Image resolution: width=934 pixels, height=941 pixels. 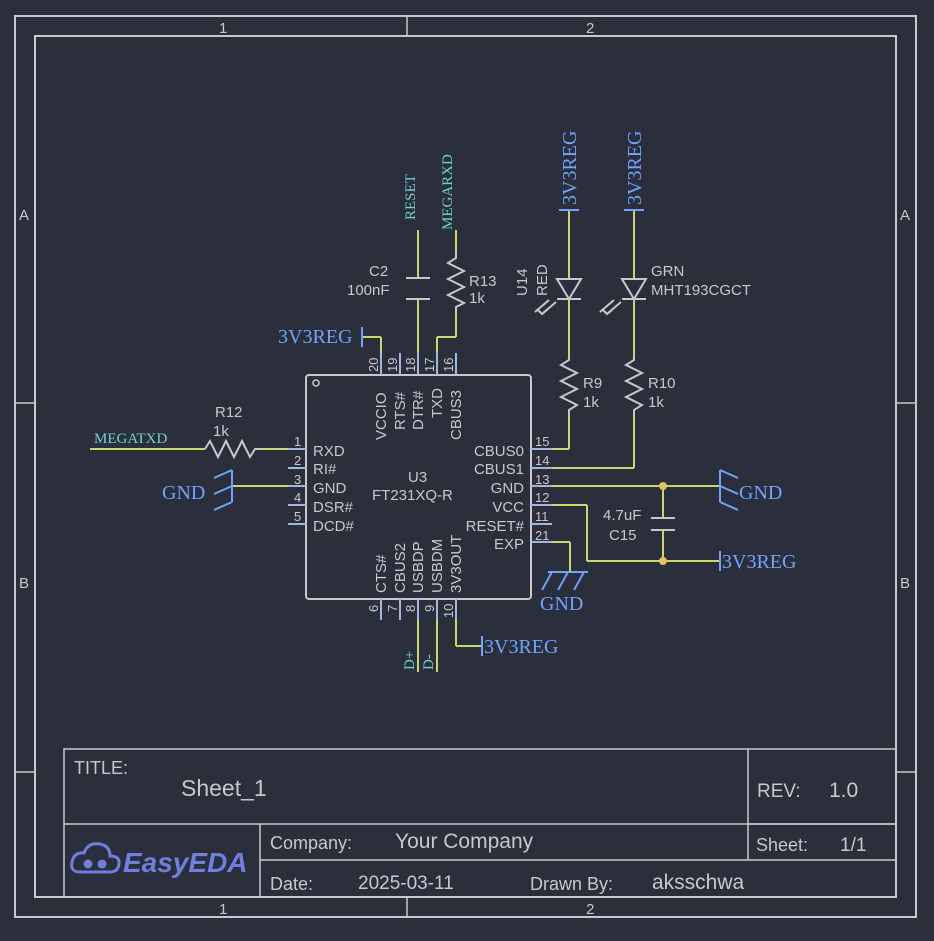 I want to click on u3-pin-15-num: 15, so click(x=542, y=441).